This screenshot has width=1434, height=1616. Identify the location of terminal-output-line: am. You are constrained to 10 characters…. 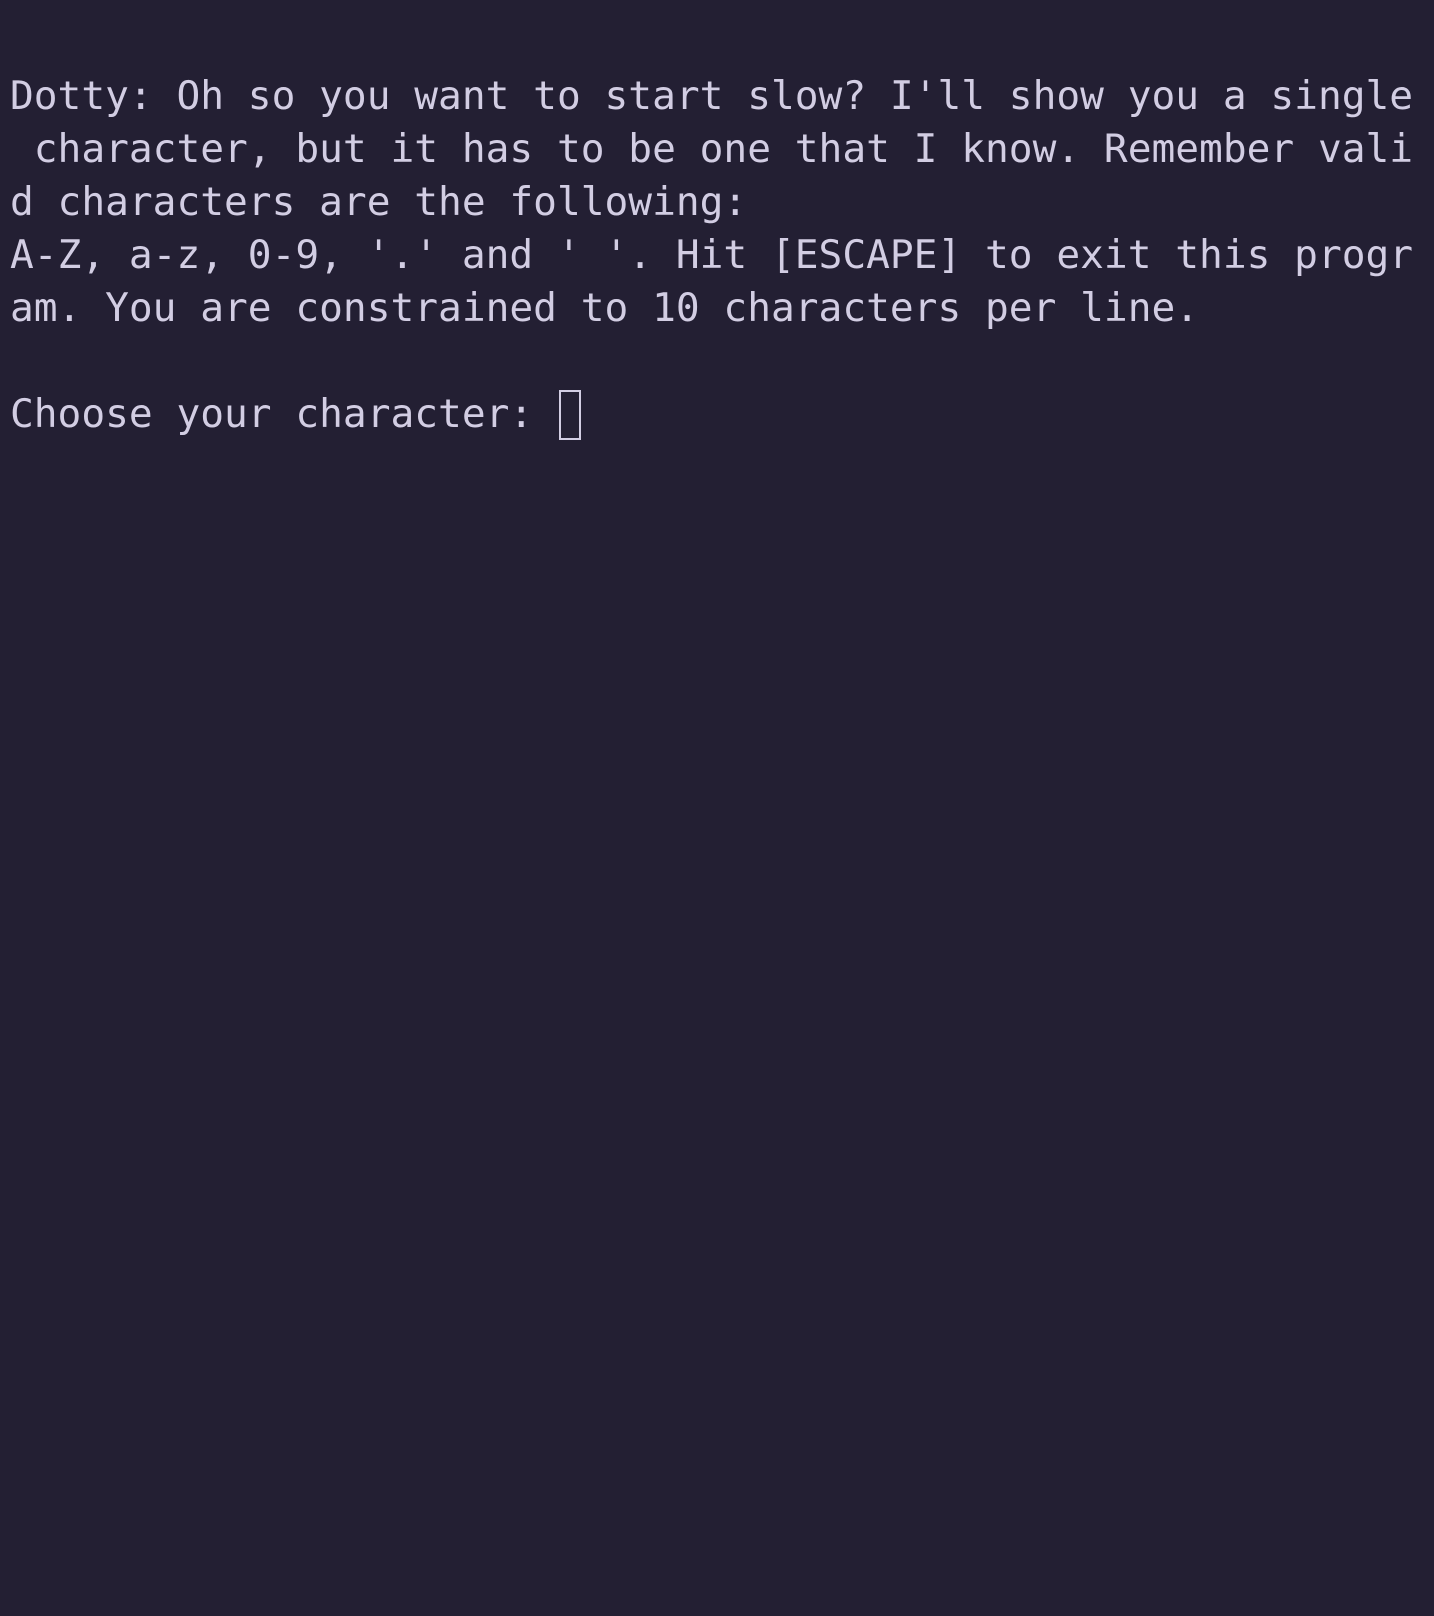
(605, 308).